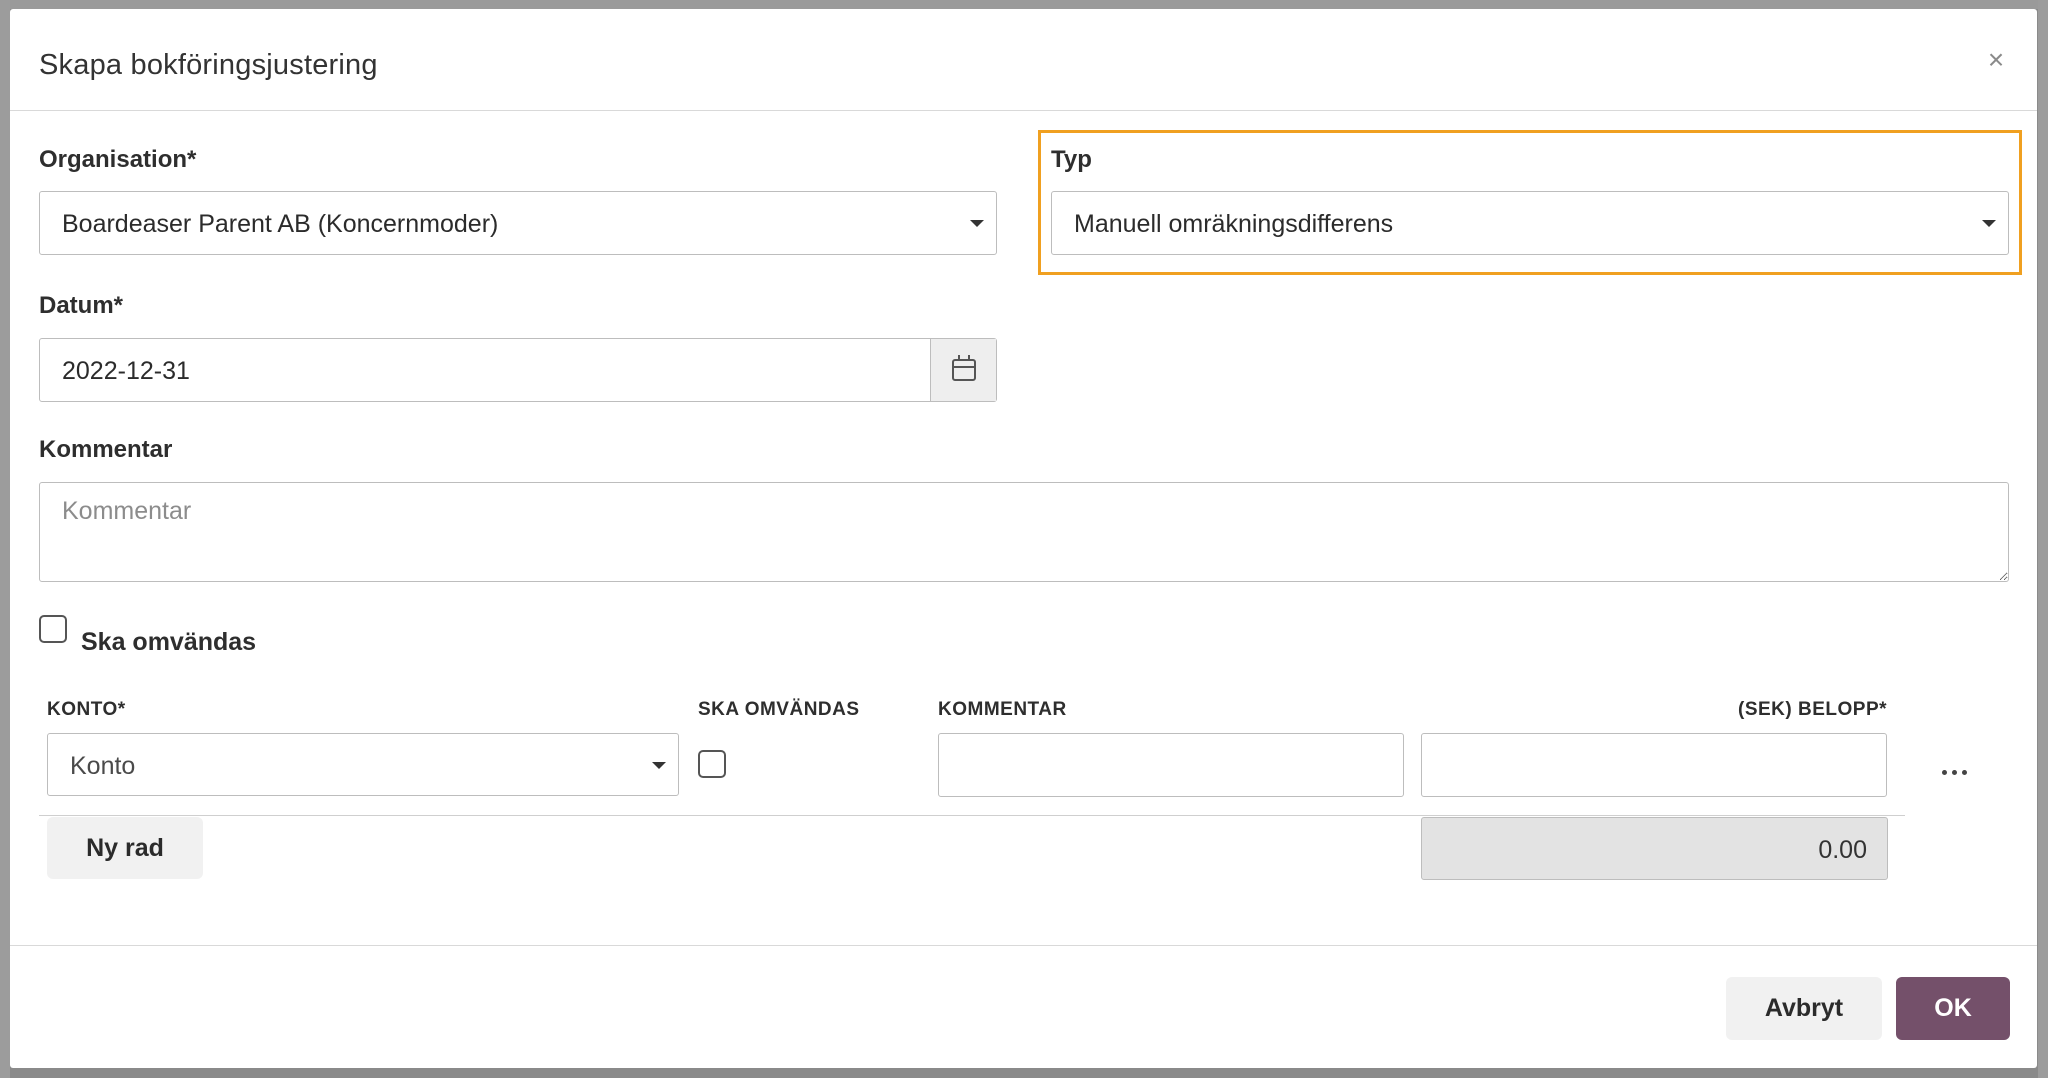 The image size is (2048, 1078). What do you see at coordinates (5, 539) in the screenshot?
I see `backdrop-left-edge` at bounding box center [5, 539].